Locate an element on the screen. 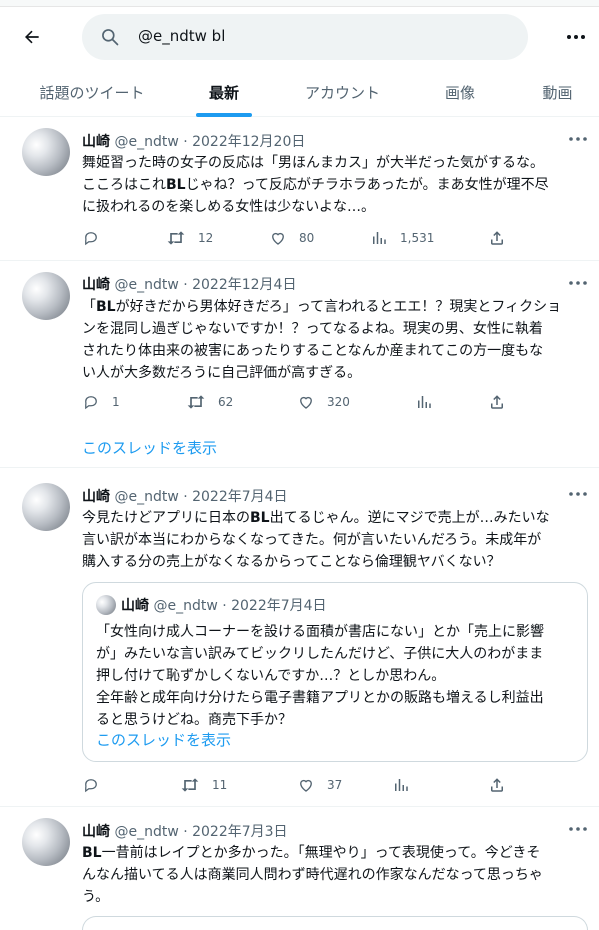 The image size is (599, 930). views-button: 1,531 is located at coordinates (402, 238).